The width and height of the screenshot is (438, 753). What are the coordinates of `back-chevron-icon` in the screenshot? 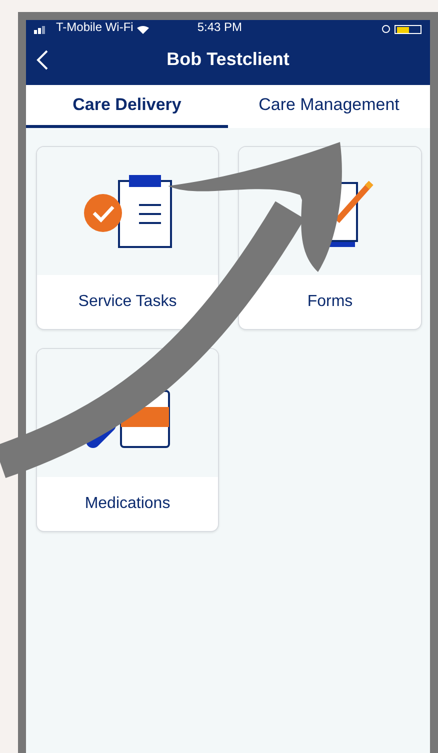 It's located at (42, 60).